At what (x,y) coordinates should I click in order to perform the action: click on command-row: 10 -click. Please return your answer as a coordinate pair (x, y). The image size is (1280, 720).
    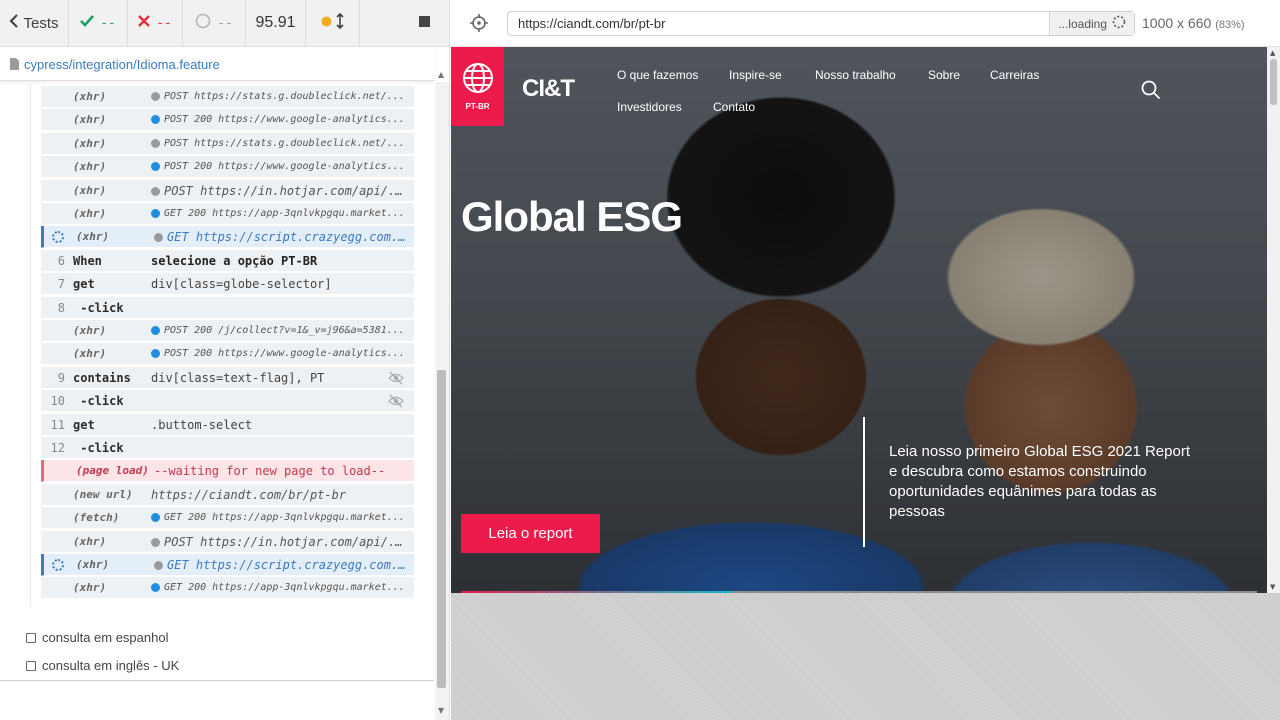
    Looking at the image, I should click on (227, 401).